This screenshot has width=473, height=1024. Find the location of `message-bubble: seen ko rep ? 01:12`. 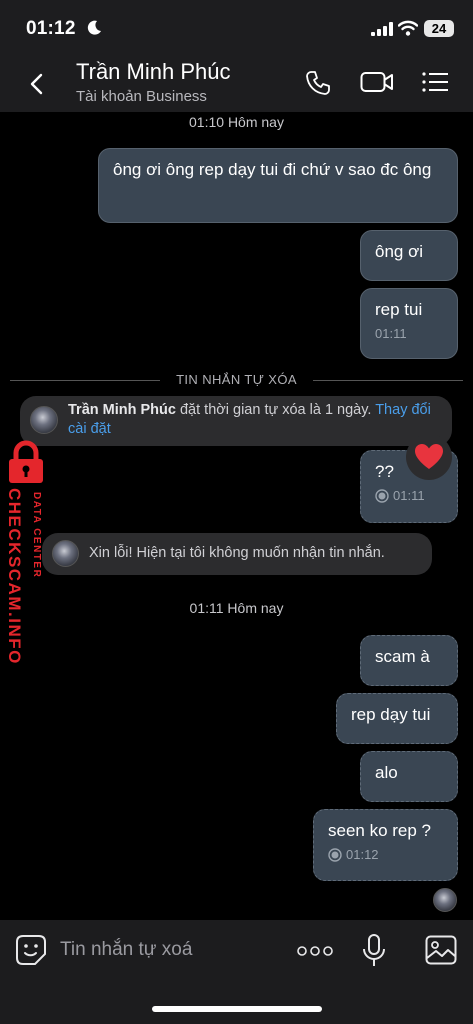

message-bubble: seen ko rep ? 01:12 is located at coordinates (385, 845).